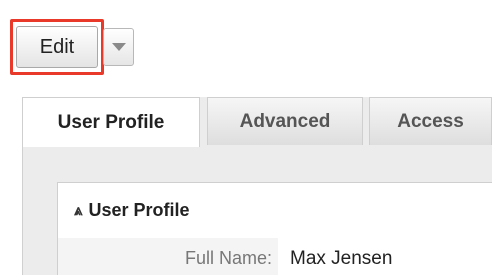 Image resolution: width=492 pixels, height=275 pixels. What do you see at coordinates (111, 122) in the screenshot?
I see `tab-user-profile: User Profile` at bounding box center [111, 122].